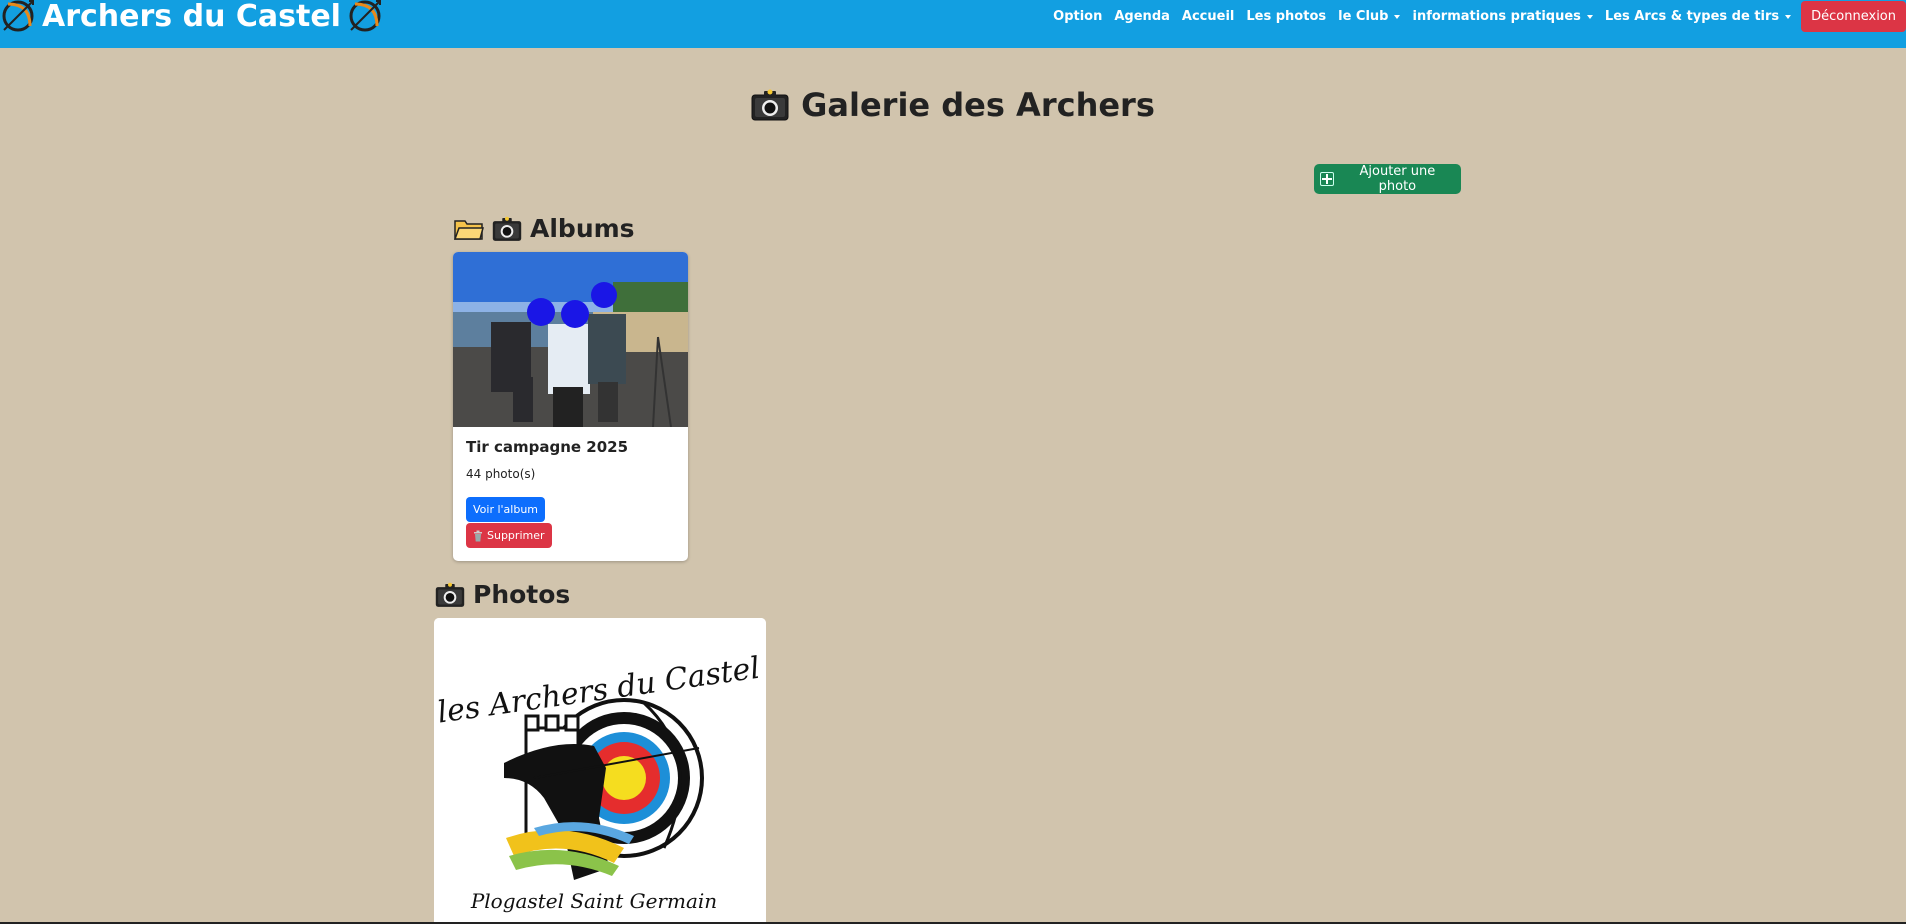 Image resolution: width=1906 pixels, height=924 pixels. What do you see at coordinates (522, 594) in the screenshot?
I see `photos-heading-text: Photos` at bounding box center [522, 594].